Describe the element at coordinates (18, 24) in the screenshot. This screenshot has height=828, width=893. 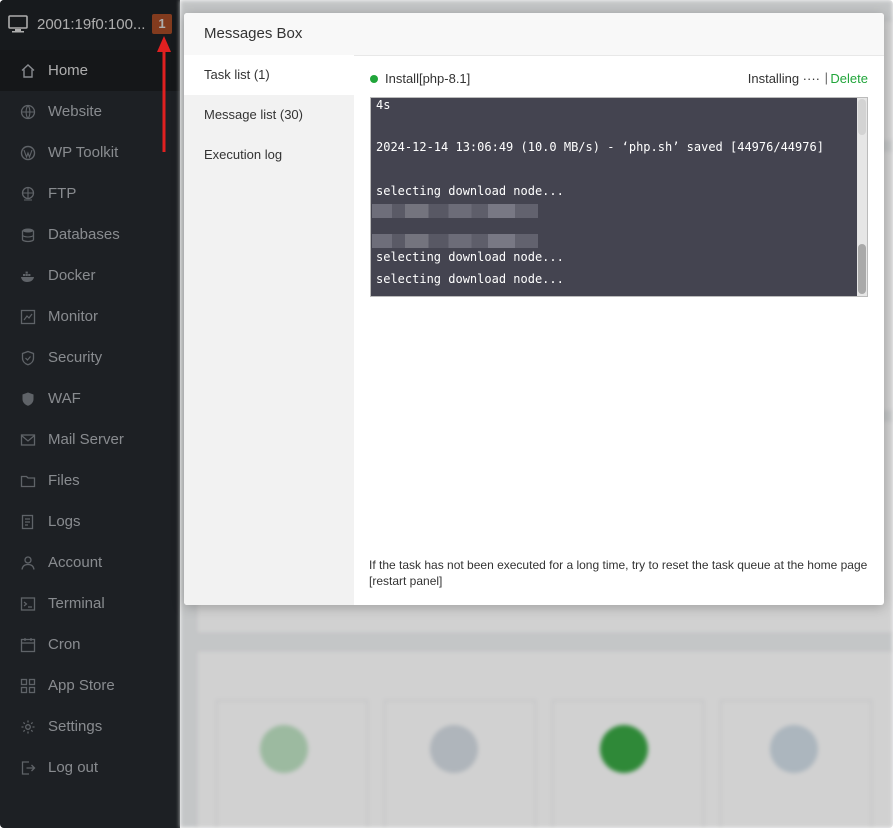
I see `monitor-icon` at that location.